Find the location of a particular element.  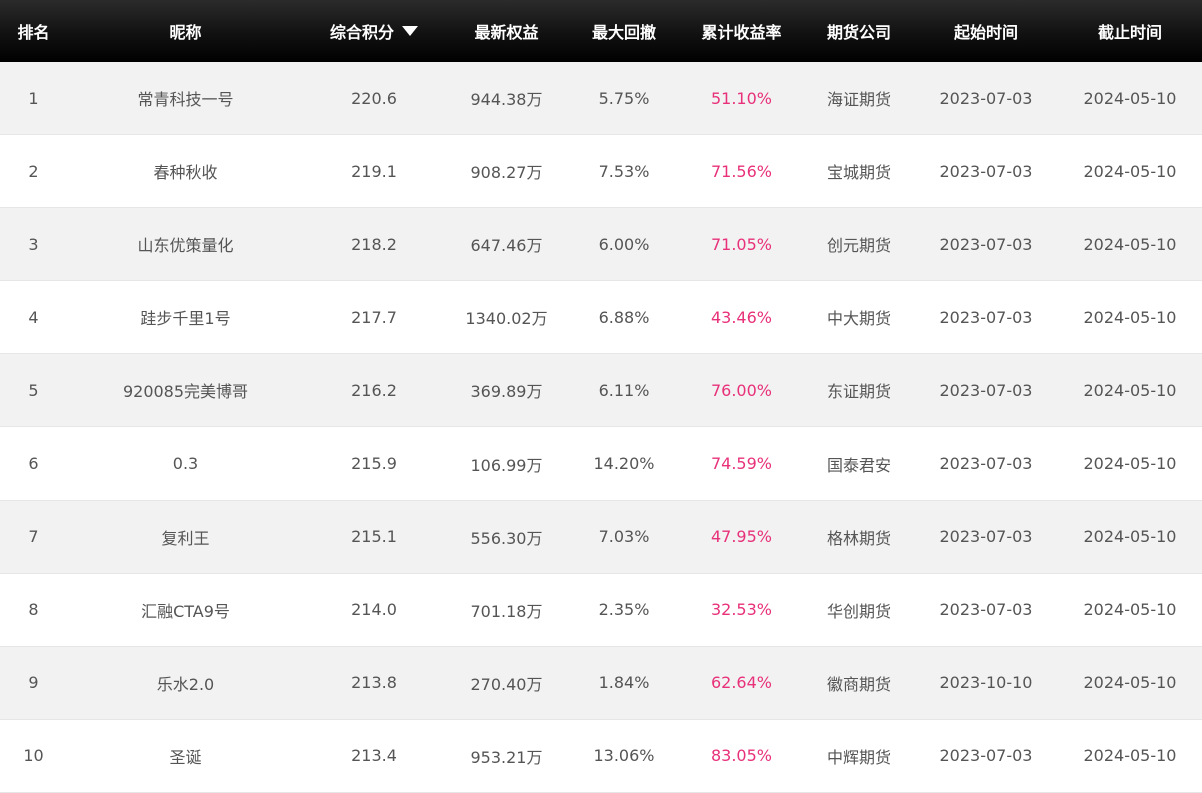

row-score: 213.8 is located at coordinates (374, 683).